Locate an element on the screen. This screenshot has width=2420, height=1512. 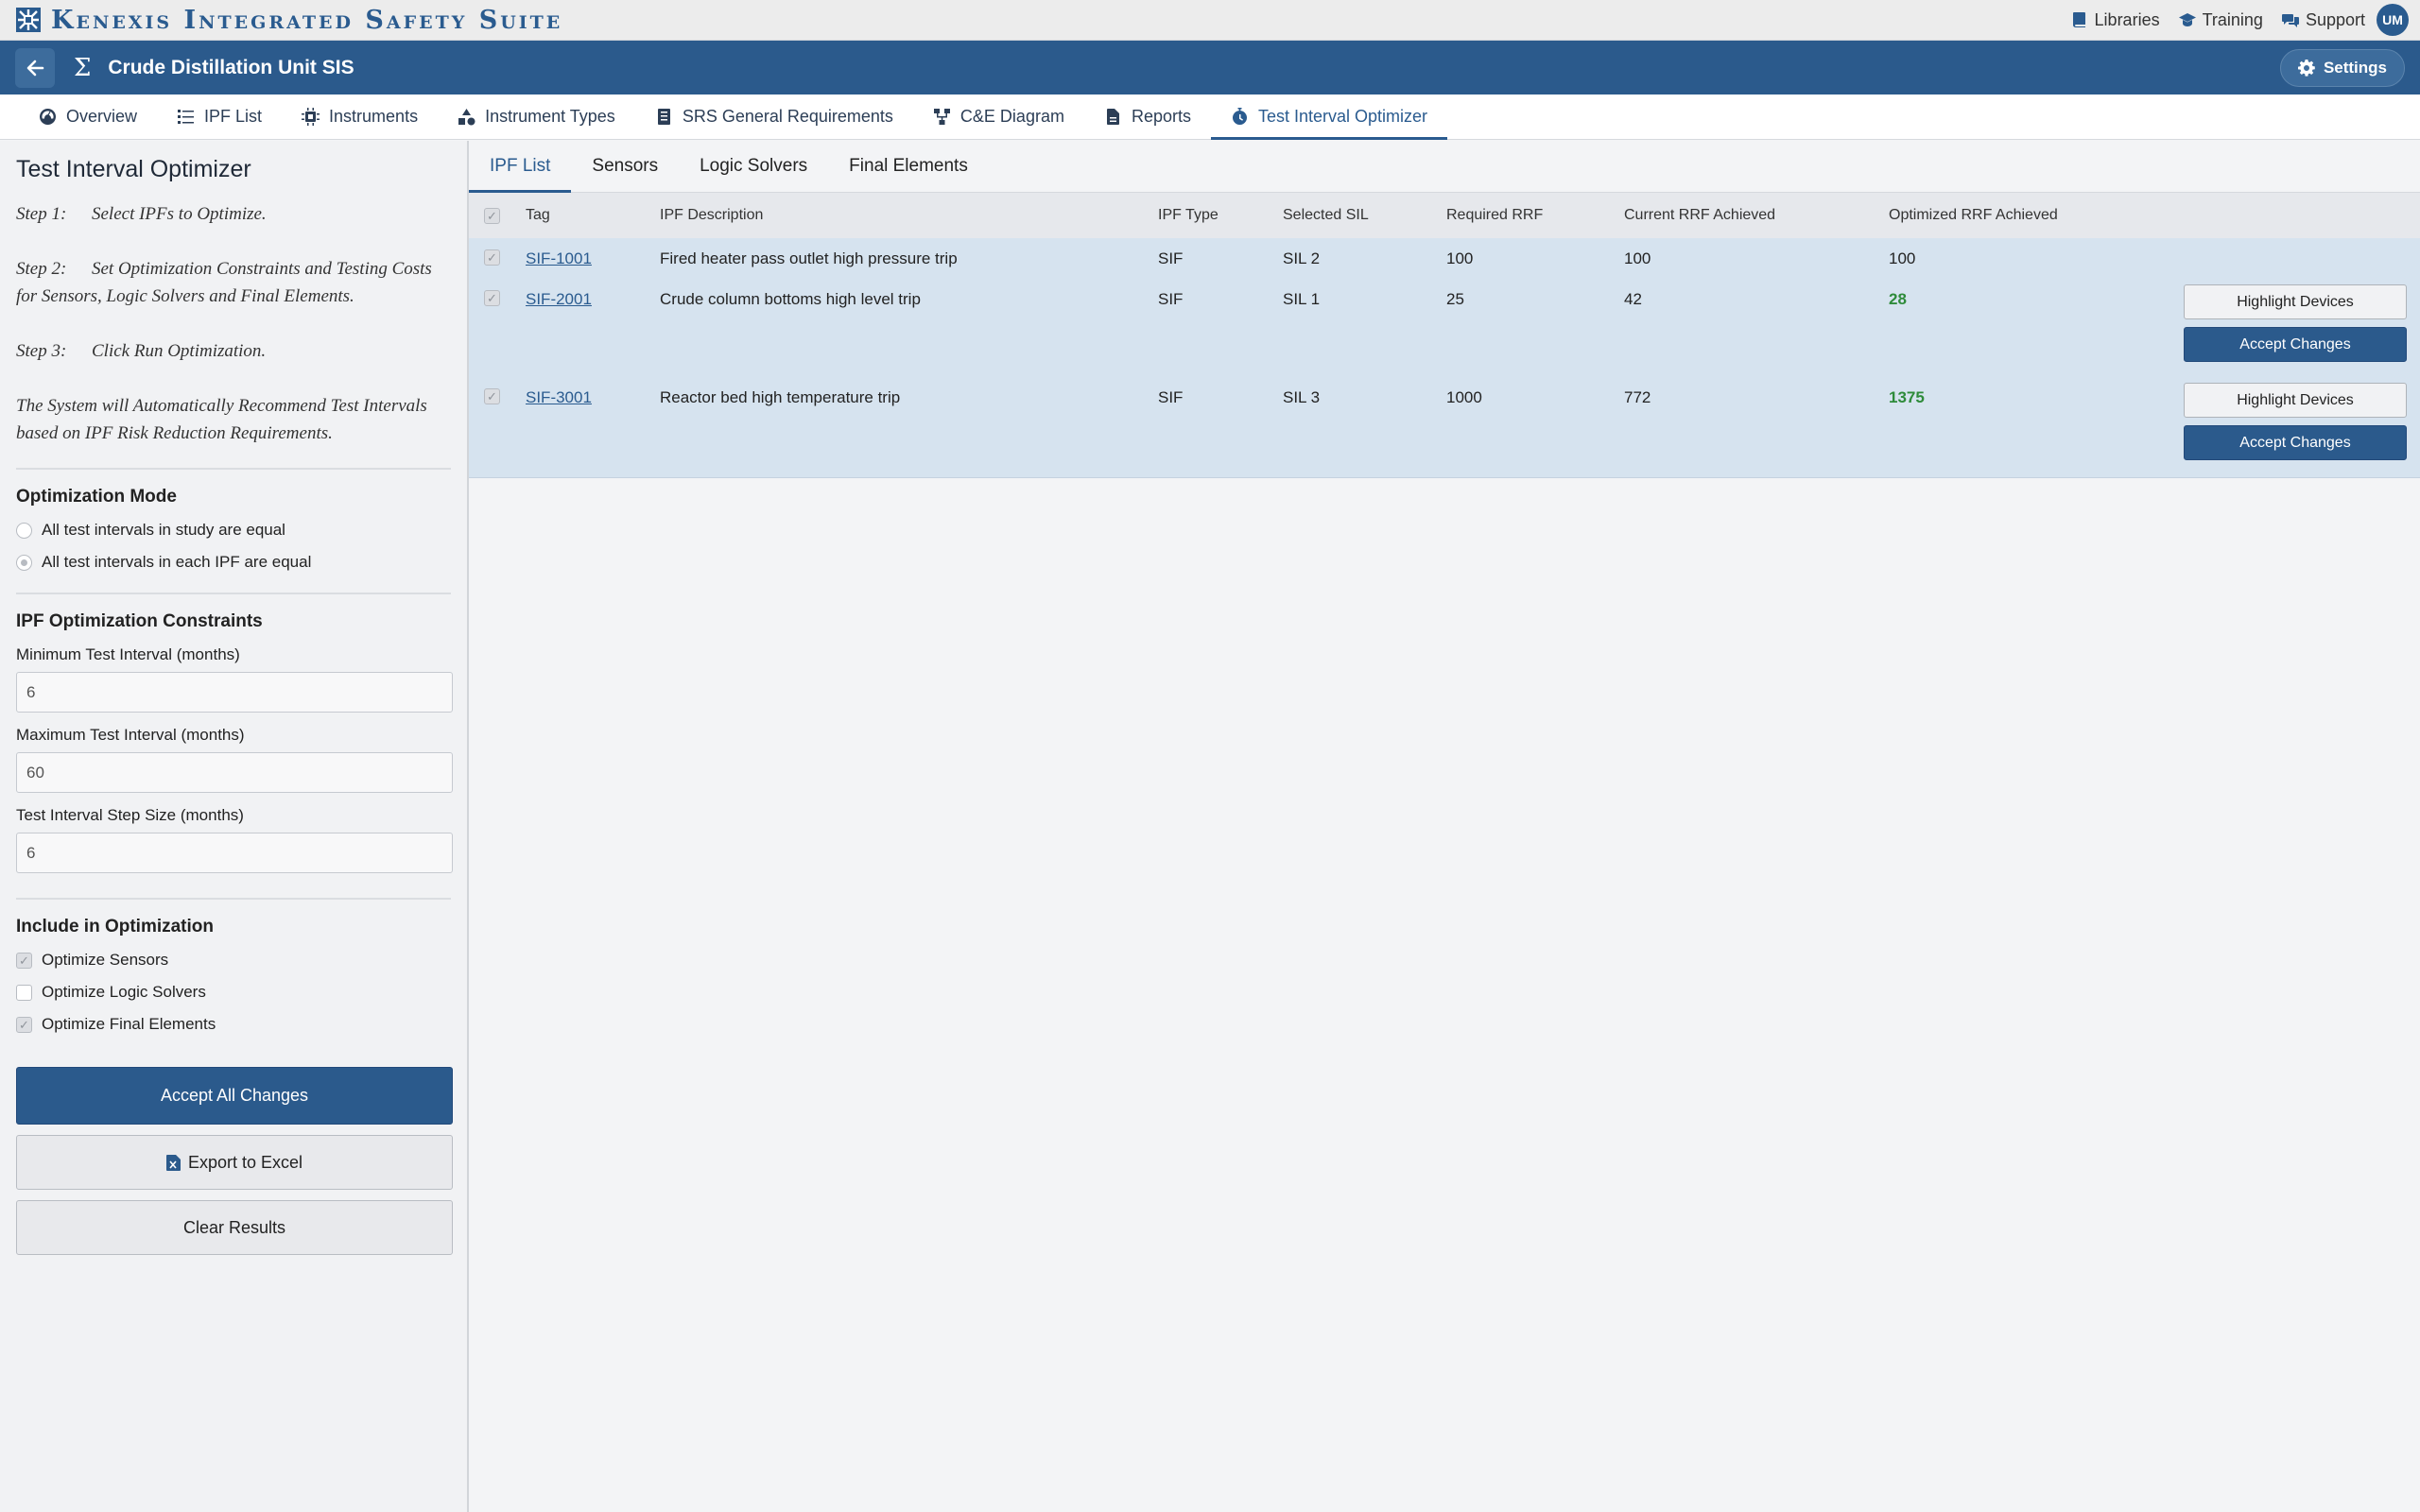
tab-instrument-types-label: Instrument Types is located at coordinates (550, 116).